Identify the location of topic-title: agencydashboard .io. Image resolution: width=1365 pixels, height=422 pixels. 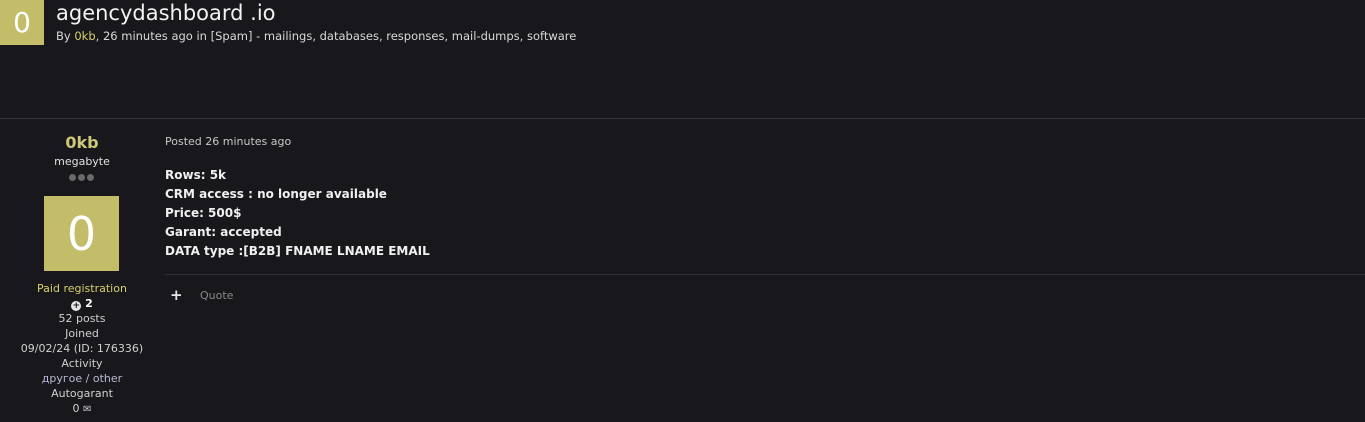
(166, 13).